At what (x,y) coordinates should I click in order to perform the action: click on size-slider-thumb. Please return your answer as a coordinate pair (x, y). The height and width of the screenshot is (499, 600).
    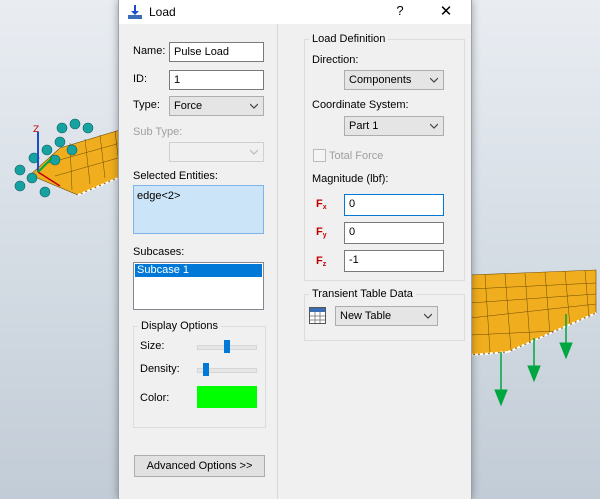
    Looking at the image, I should click on (227, 346).